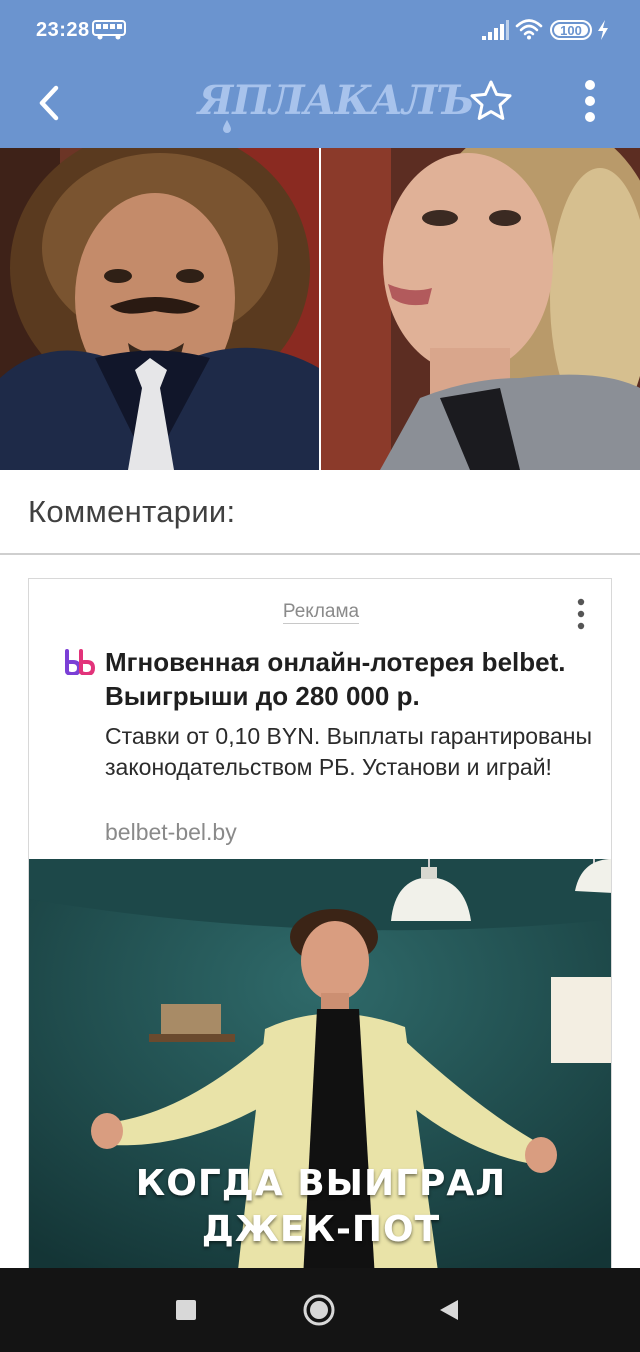 Image resolution: width=640 pixels, height=1352 pixels. I want to click on charging-icon, so click(603, 30).